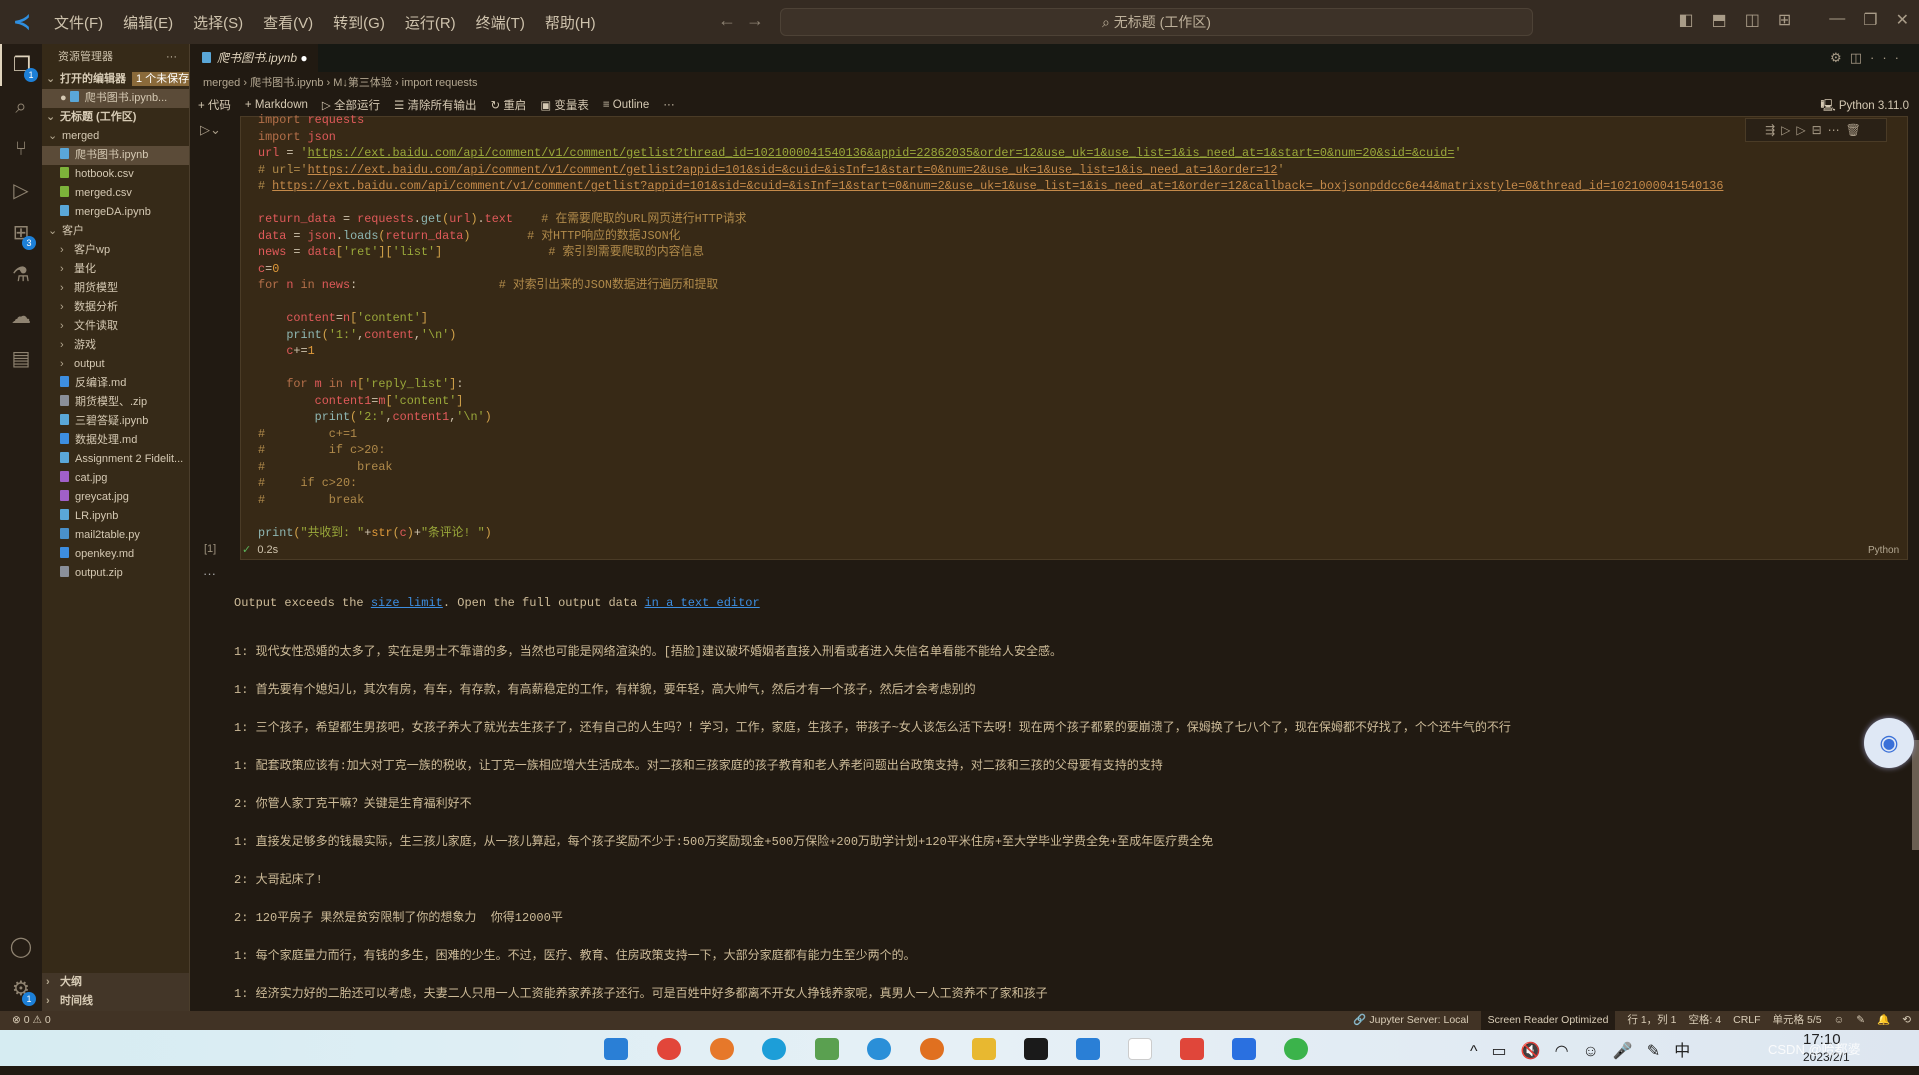  What do you see at coordinates (407, 603) in the screenshot?
I see `size-limit-link: size limit` at bounding box center [407, 603].